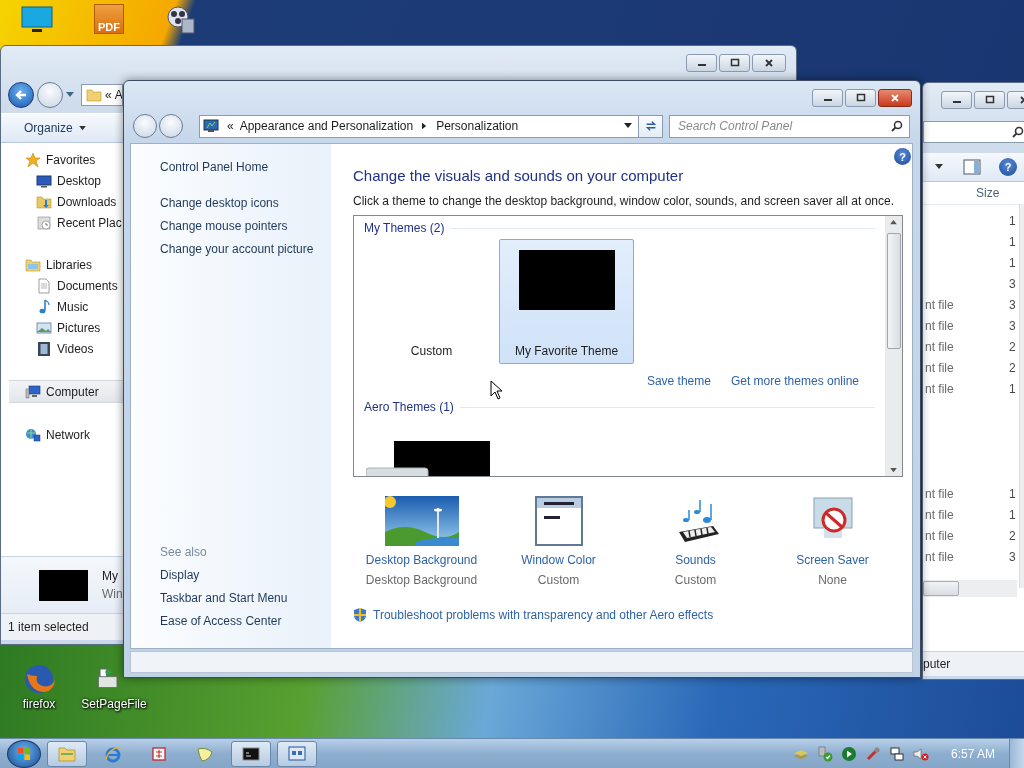 The height and width of the screenshot is (768, 1024). Describe the element at coordinates (678, 381) in the screenshot. I see `theme-link: Save theme` at that location.